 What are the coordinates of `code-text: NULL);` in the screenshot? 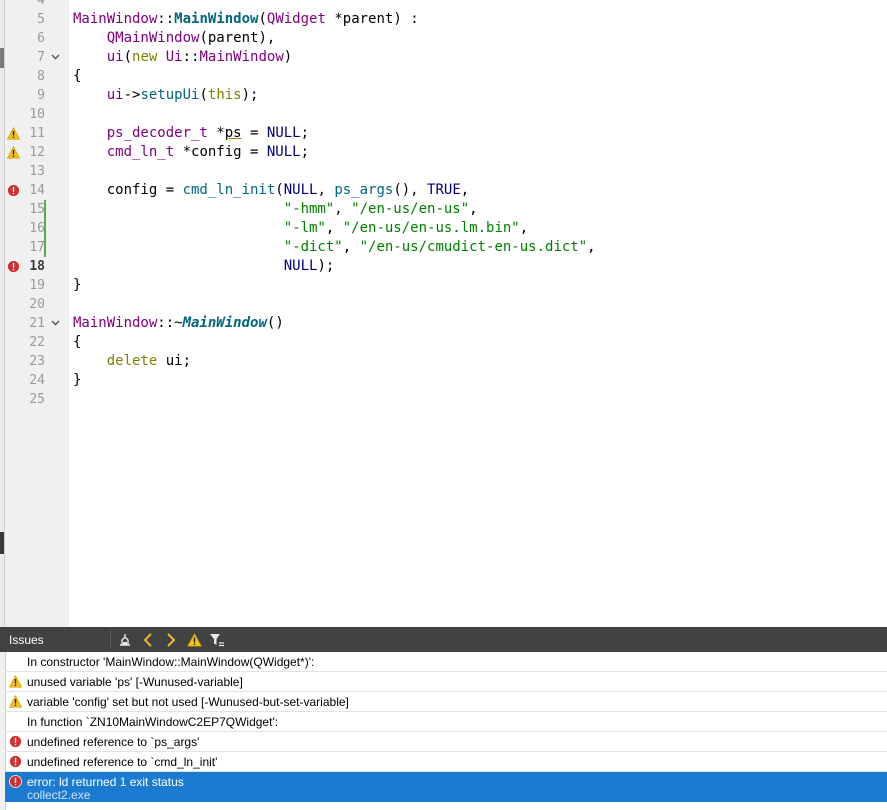 It's located at (309, 266).